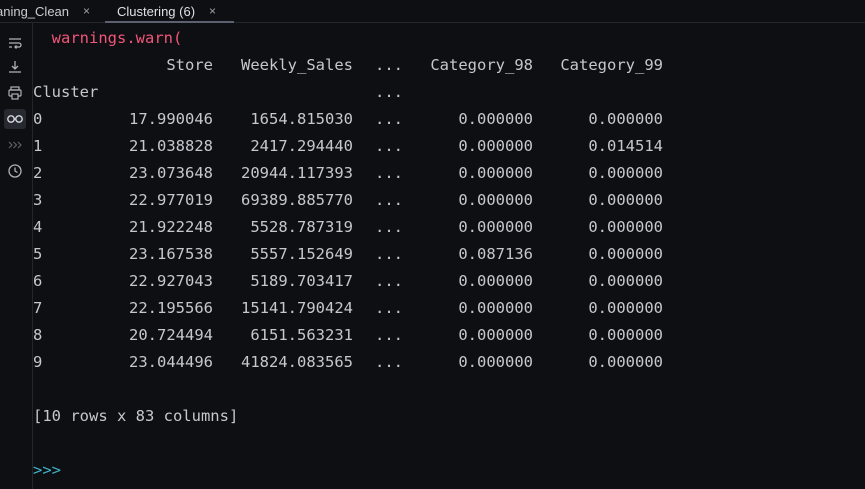 This screenshot has width=865, height=489. What do you see at coordinates (171, 146) in the screenshot?
I see `store-value: 21.038828` at bounding box center [171, 146].